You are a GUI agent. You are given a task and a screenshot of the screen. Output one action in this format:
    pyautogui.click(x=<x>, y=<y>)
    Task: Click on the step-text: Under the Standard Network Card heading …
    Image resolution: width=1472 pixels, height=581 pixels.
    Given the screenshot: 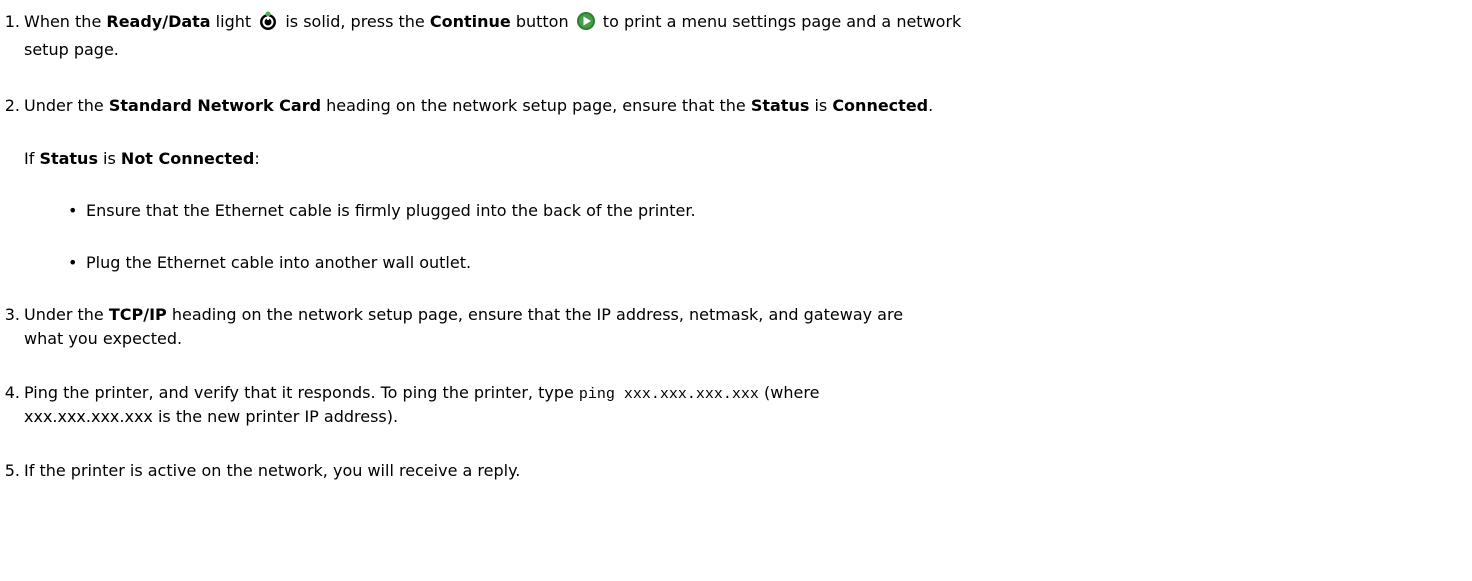 What is the action you would take?
    pyautogui.click(x=479, y=105)
    